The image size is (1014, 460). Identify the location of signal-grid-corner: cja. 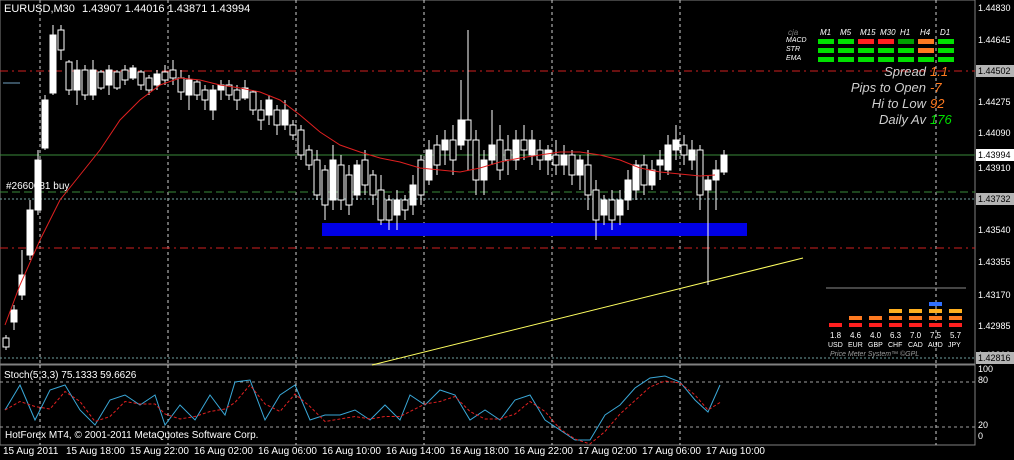
(793, 32).